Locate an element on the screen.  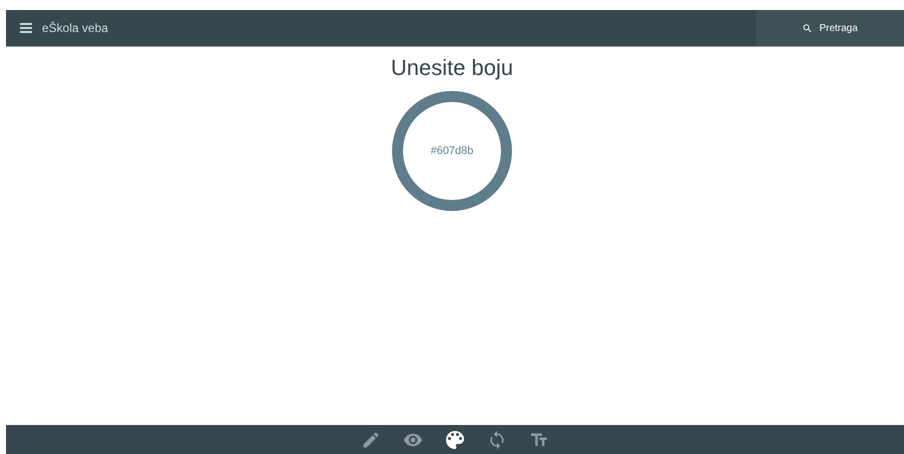
color-swatch: #607d8b is located at coordinates (452, 151).